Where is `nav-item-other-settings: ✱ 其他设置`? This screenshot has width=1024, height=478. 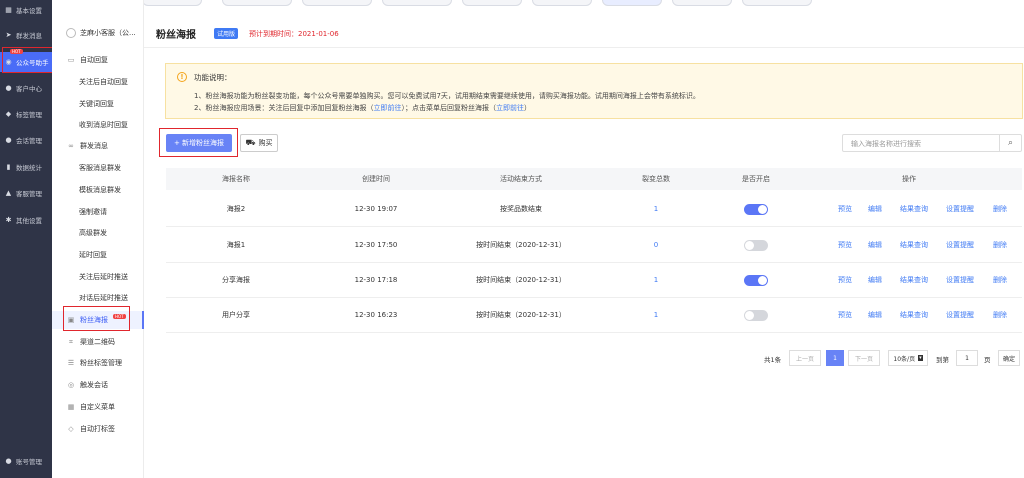
nav-item-other-settings: ✱ 其他设置 is located at coordinates (26, 220).